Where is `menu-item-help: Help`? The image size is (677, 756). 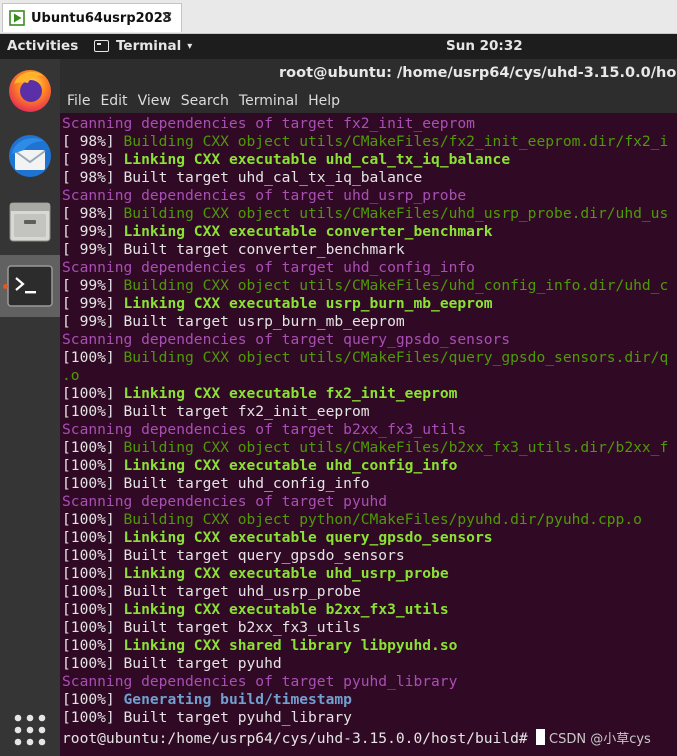
menu-item-help: Help is located at coordinates (324, 101).